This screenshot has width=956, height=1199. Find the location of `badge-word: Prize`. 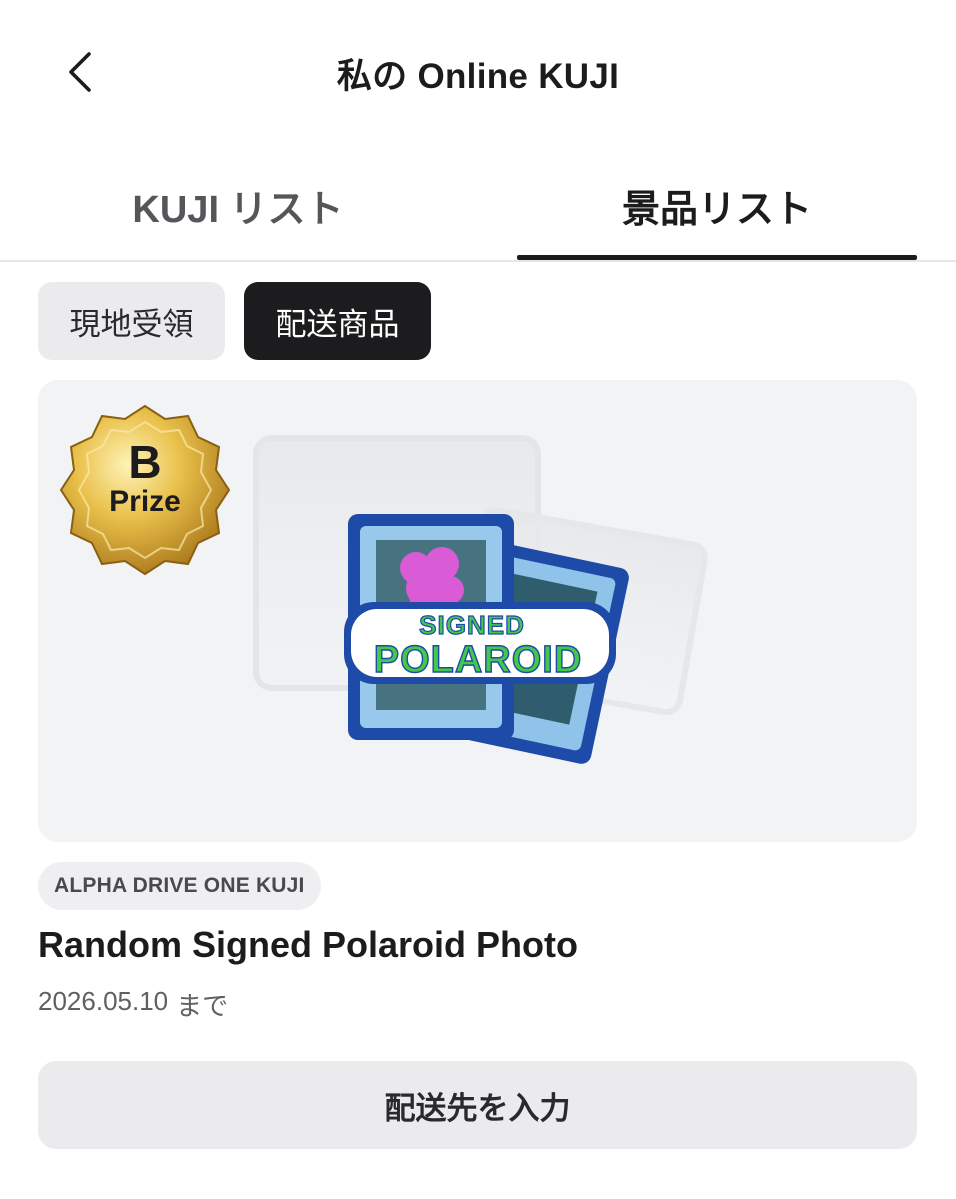

badge-word: Prize is located at coordinates (145, 501).